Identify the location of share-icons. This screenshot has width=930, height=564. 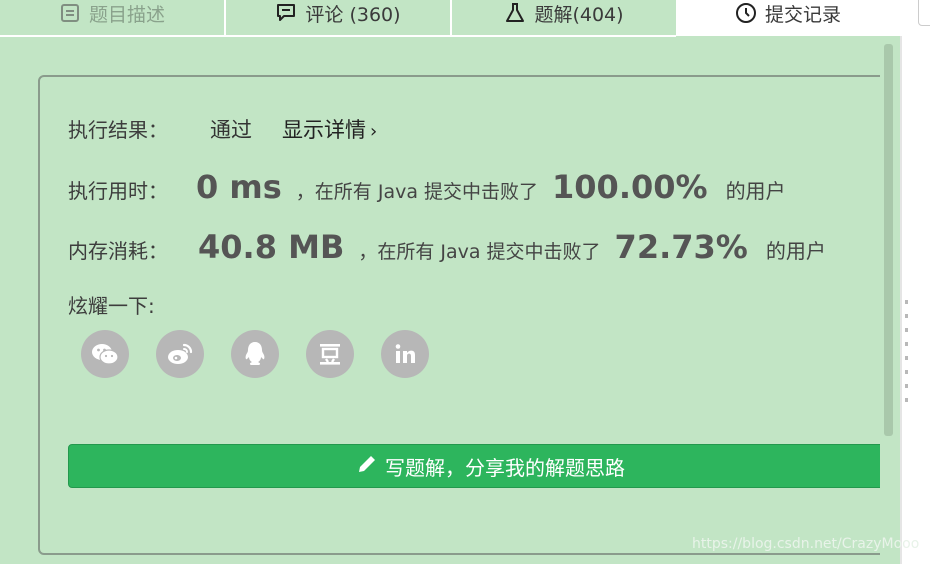
(255, 354).